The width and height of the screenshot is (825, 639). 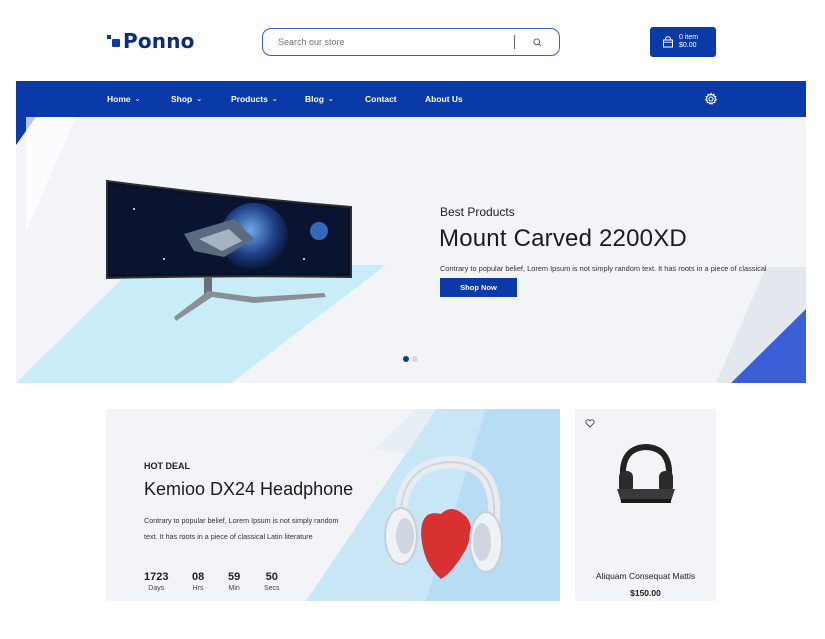 What do you see at coordinates (645, 505) in the screenshot?
I see `product-card: Aliquam Consequat Mattis $150.00` at bounding box center [645, 505].